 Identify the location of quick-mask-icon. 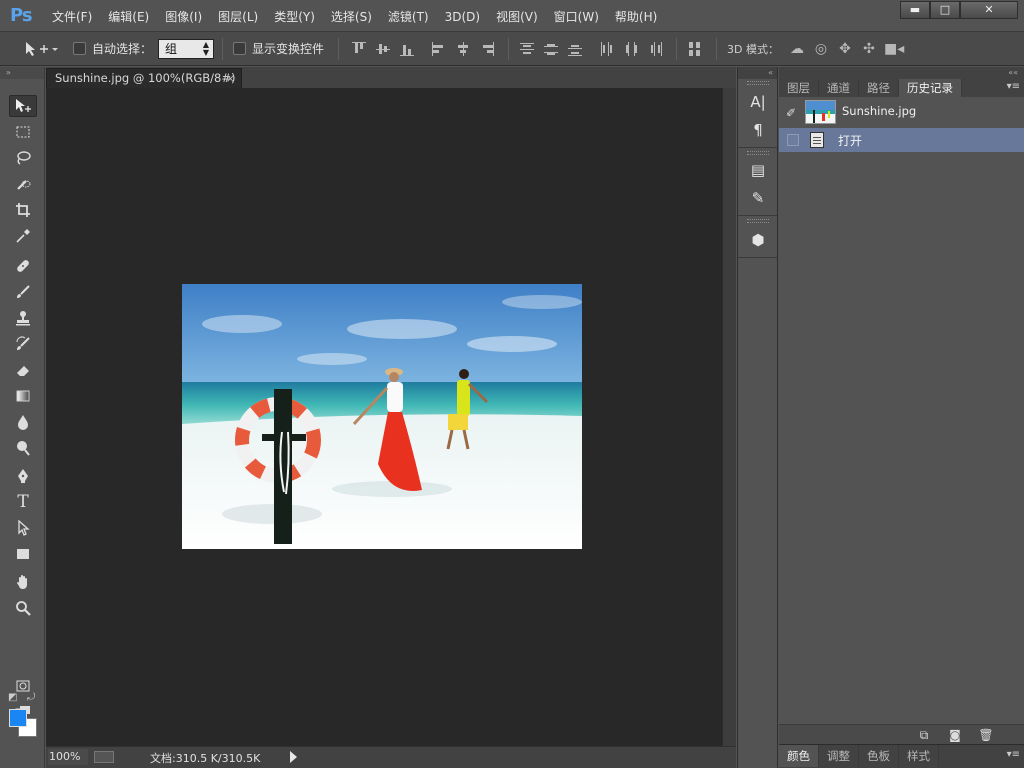
(23, 686).